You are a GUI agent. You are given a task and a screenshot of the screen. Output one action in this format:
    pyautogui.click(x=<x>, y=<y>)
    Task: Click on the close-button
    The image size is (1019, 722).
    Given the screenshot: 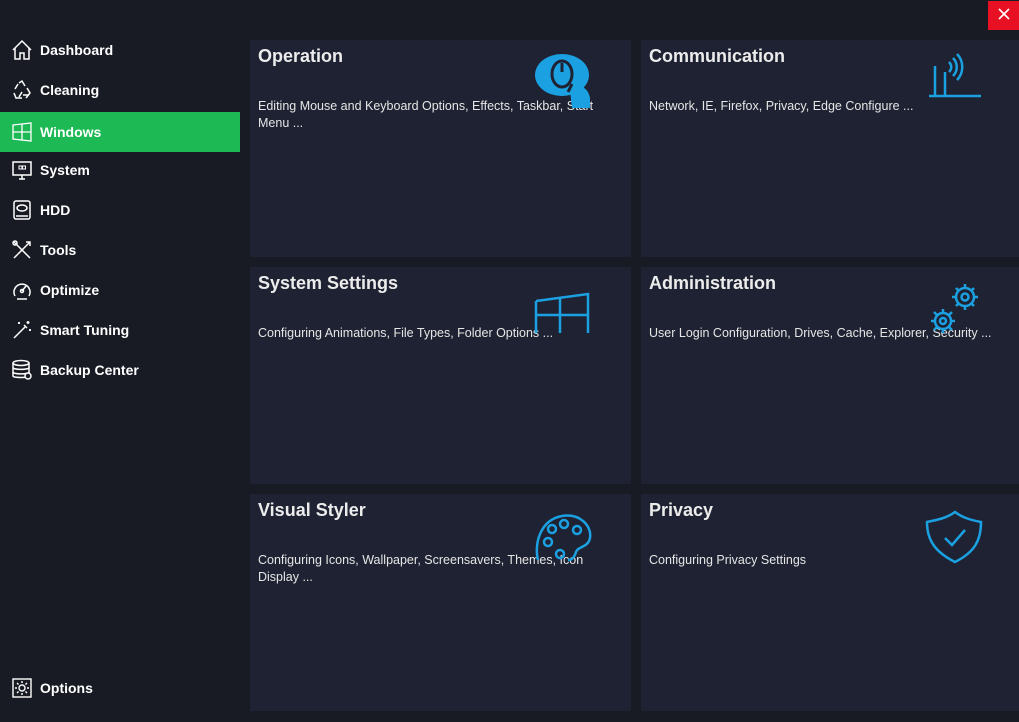 What is the action you would take?
    pyautogui.click(x=1003, y=15)
    